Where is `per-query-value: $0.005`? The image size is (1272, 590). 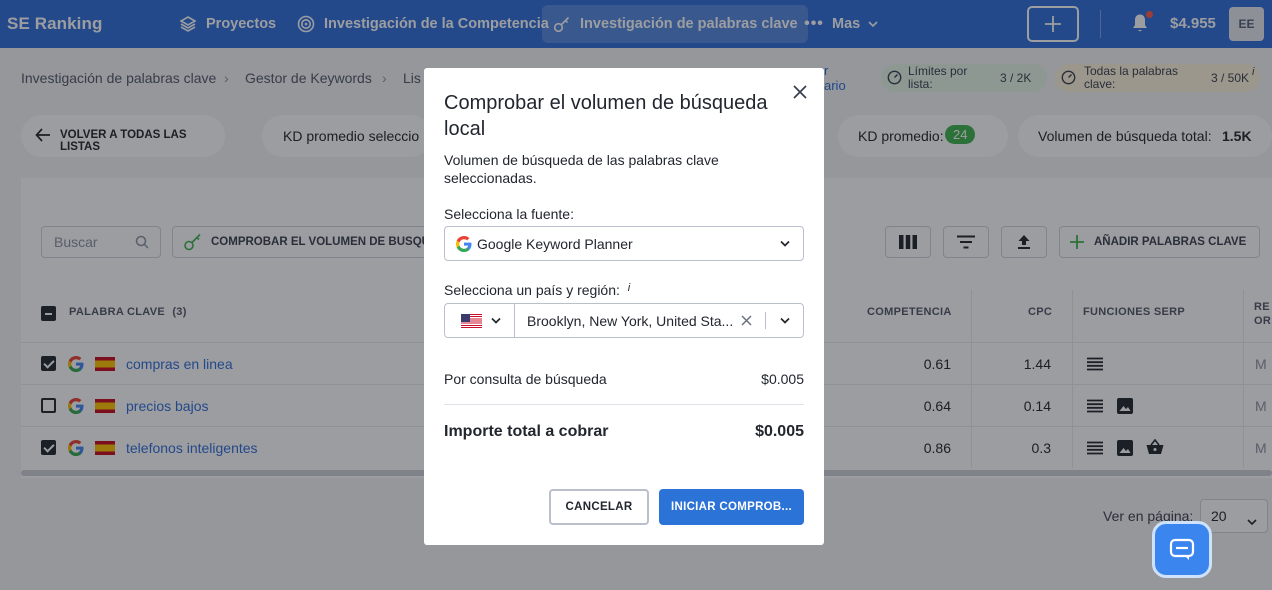
per-query-value: $0.005 is located at coordinates (782, 379).